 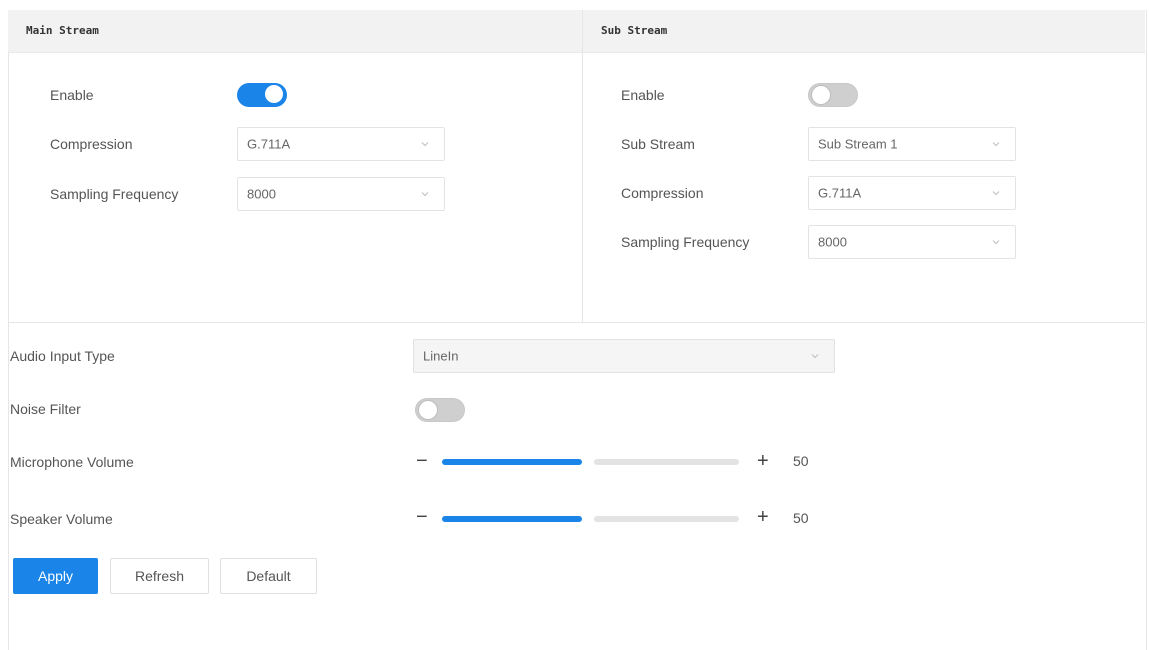 I want to click on sub-sampling-row: Sampling Frequency 8000, so click(x=864, y=242).